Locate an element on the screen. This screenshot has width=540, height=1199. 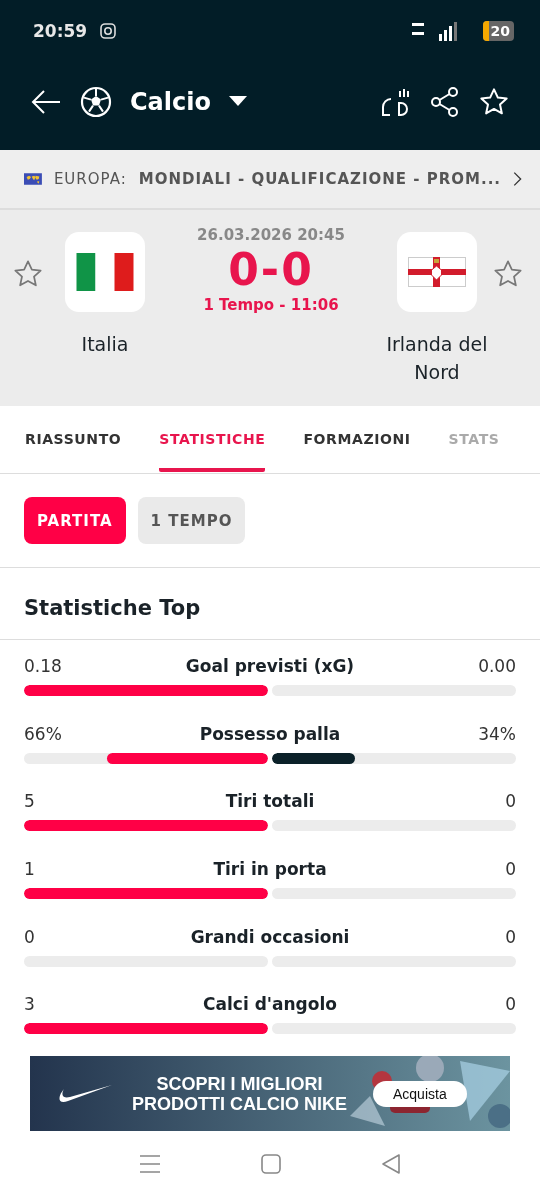
clock-time: 20:59 is located at coordinates (60, 31).